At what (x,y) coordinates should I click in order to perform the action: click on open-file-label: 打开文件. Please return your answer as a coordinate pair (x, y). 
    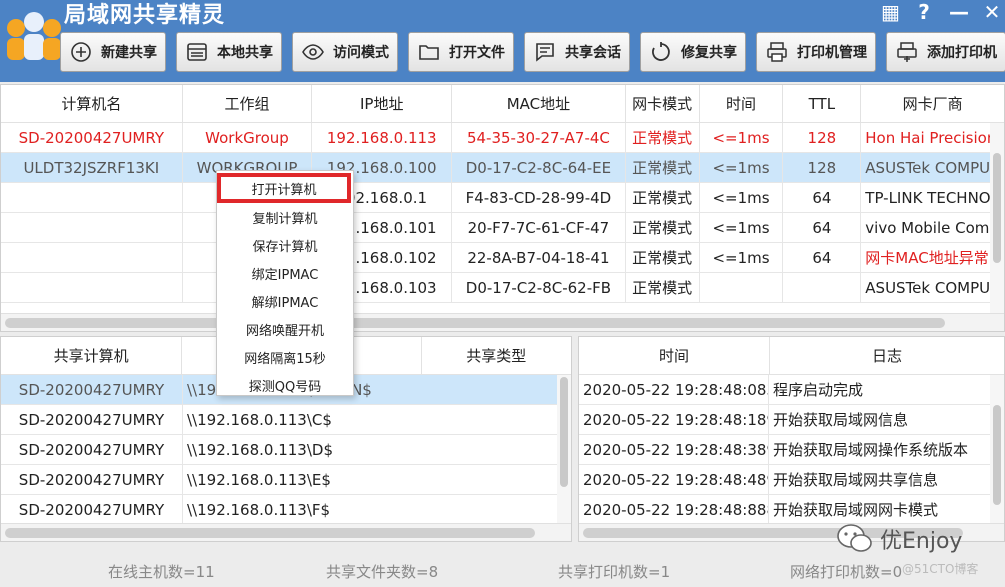
    Looking at the image, I should click on (477, 53).